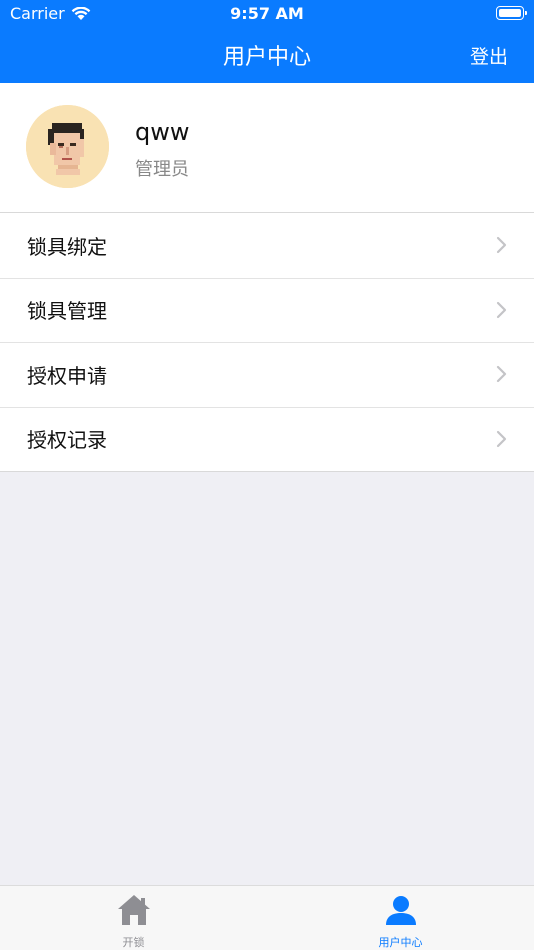 Image resolution: width=534 pixels, height=950 pixels. I want to click on status-bar: Carrier 9:57 AM, so click(267, 14).